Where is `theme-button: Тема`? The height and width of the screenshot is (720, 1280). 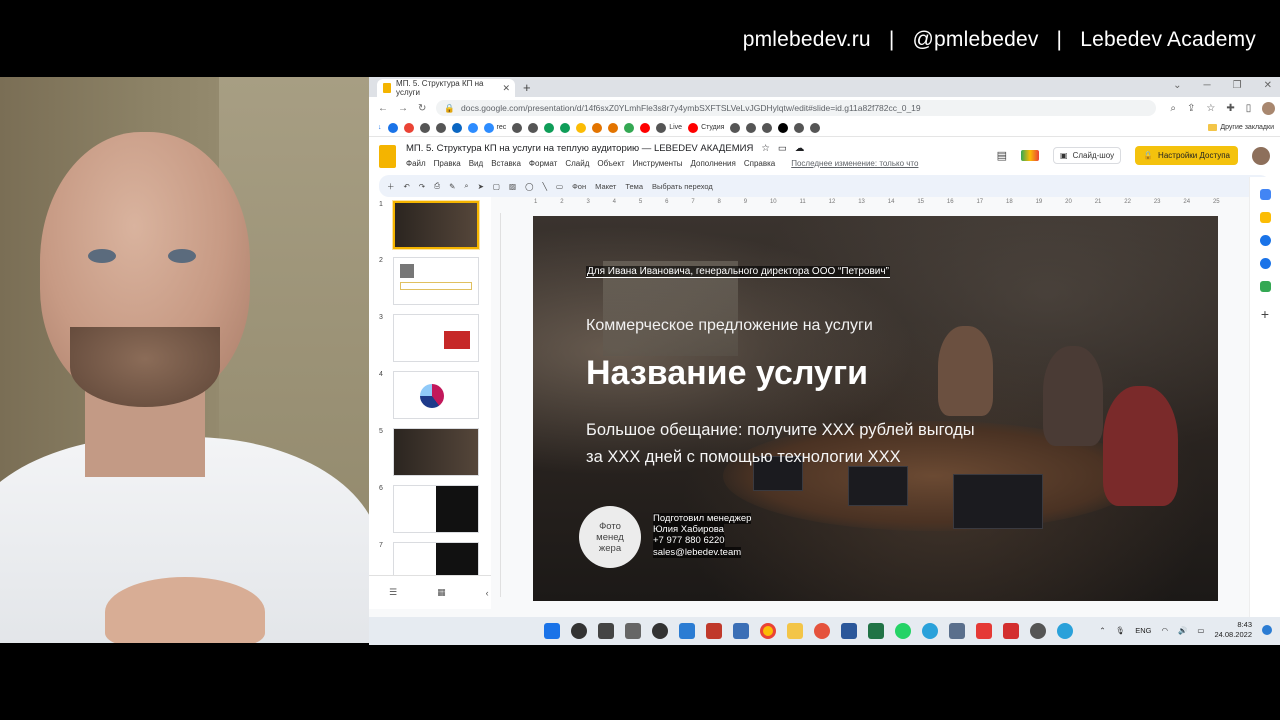
theme-button: Тема is located at coordinates (634, 186).